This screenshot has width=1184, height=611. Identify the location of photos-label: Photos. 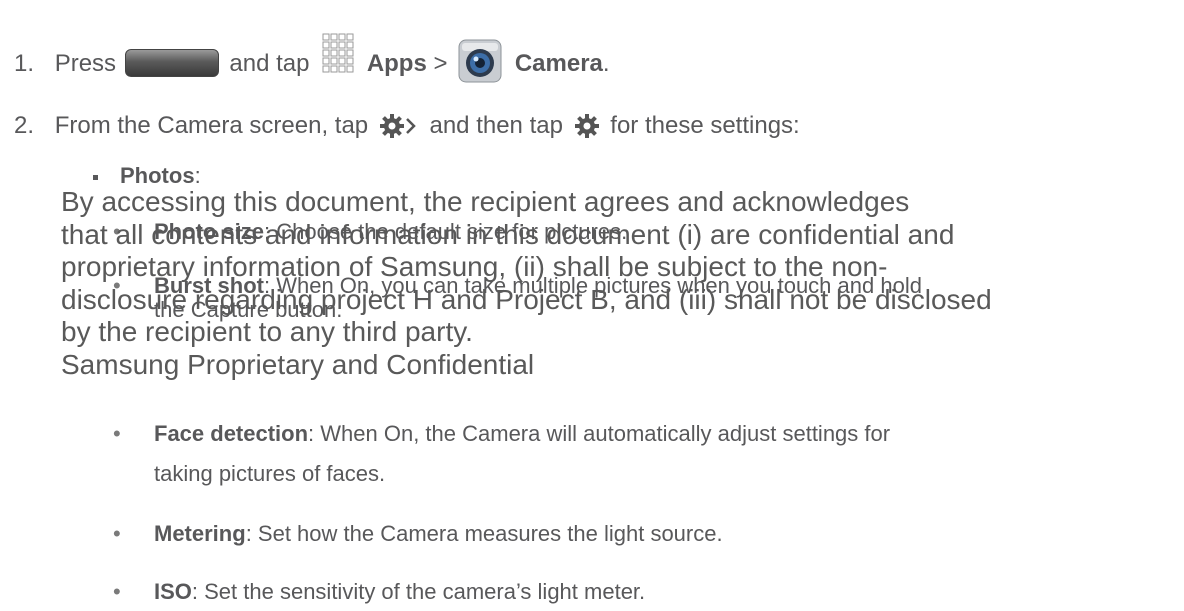
(157, 175).